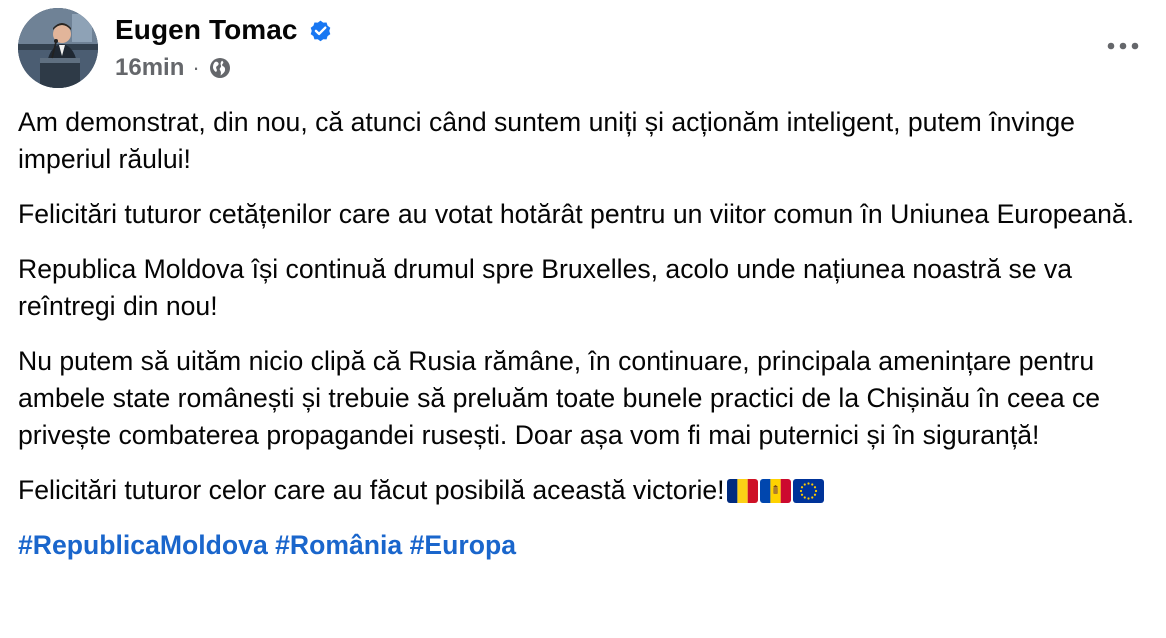  Describe the element at coordinates (585, 545) in the screenshot. I see `hashtag-row: #RepublicaMoldova #România #Europa` at that location.